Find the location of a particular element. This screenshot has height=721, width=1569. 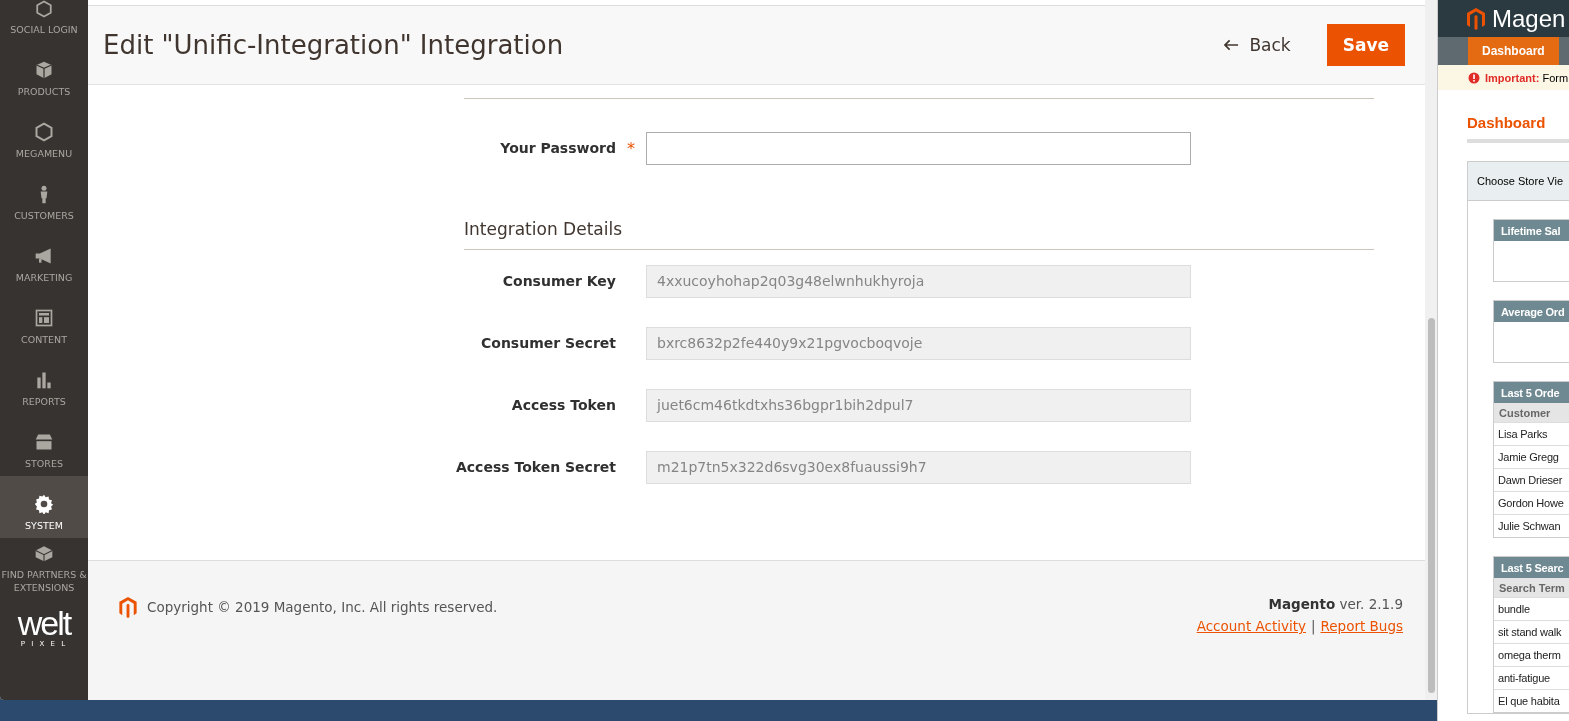

sidebar-item: REPORTS is located at coordinates (44, 383).